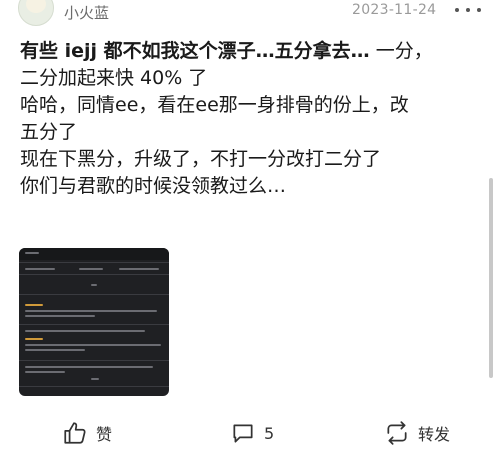 This screenshot has height=462, width=500. Describe the element at coordinates (468, 10) in the screenshot. I see `more-horizontal-icon` at that location.